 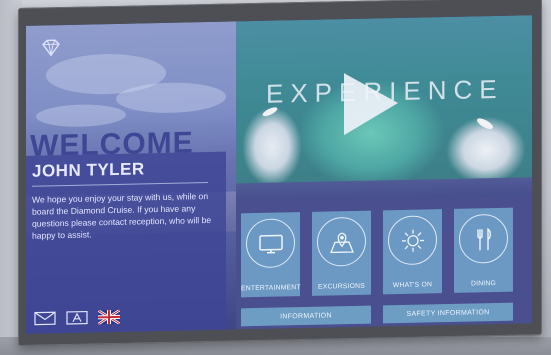 I want to click on diamond-logo-icon, so click(x=51, y=48).